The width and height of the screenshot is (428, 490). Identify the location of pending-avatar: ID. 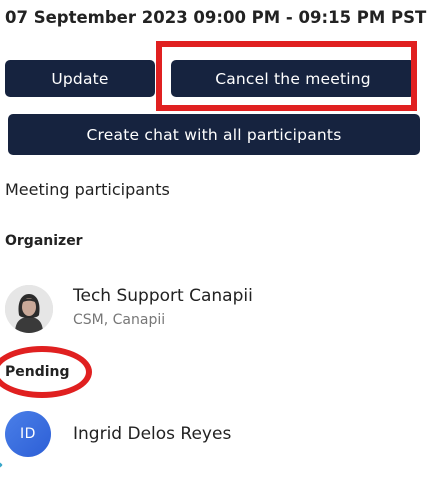
(28, 434).